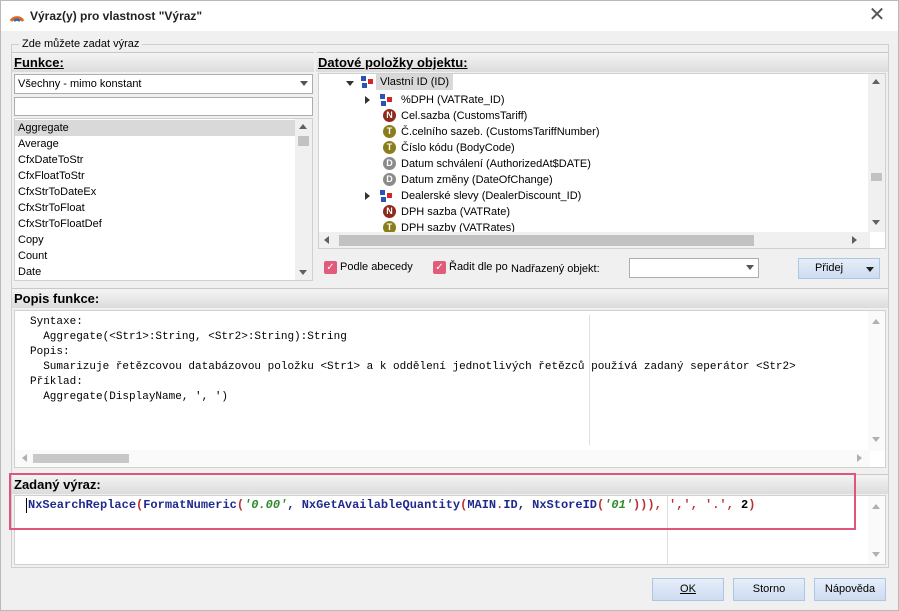 The image size is (899, 611). I want to click on sort-by-label: Řadit dle po, so click(478, 267).